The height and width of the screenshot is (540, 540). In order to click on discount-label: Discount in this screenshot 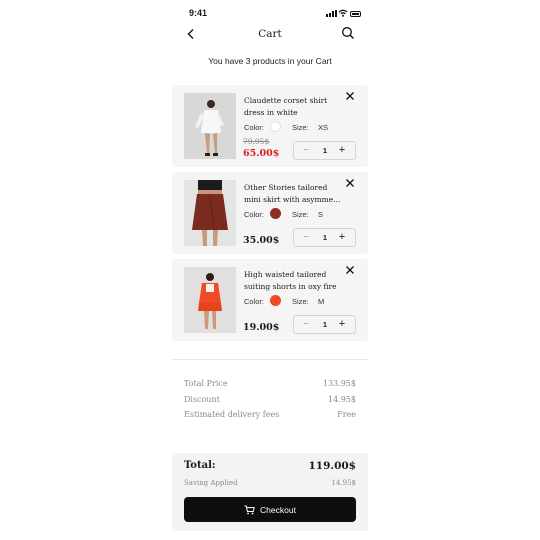, I will do `click(202, 399)`.